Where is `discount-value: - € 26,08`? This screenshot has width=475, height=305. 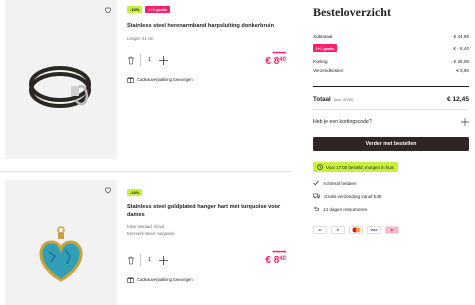
discount-value: - € 26,08 is located at coordinates (459, 61).